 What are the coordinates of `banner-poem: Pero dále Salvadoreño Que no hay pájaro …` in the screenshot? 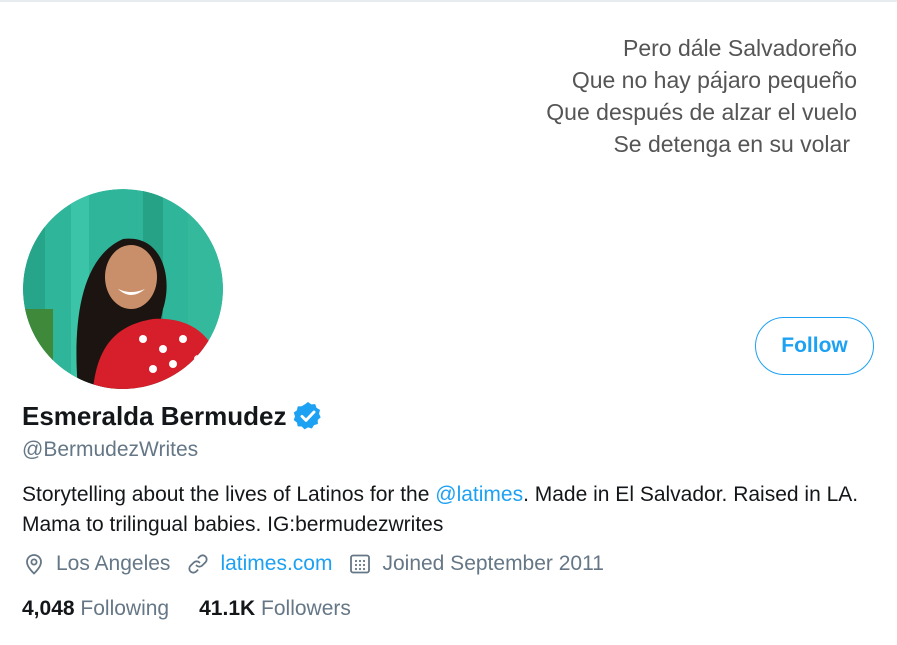 It's located at (701, 96).